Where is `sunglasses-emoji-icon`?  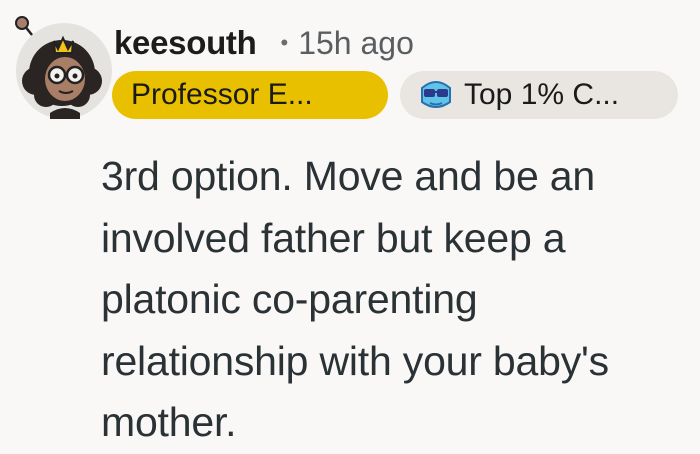 sunglasses-emoji-icon is located at coordinates (436, 94).